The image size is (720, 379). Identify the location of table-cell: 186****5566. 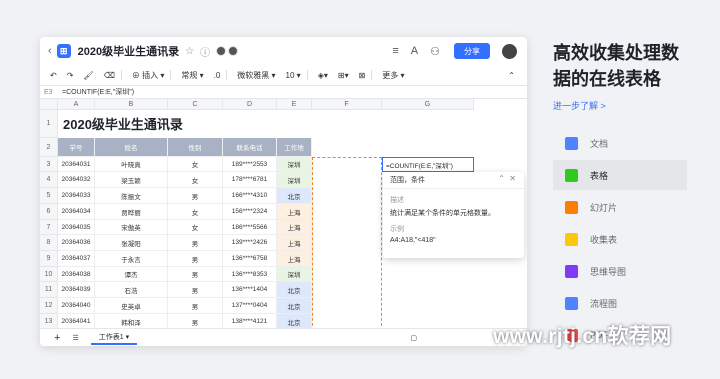
(250, 227).